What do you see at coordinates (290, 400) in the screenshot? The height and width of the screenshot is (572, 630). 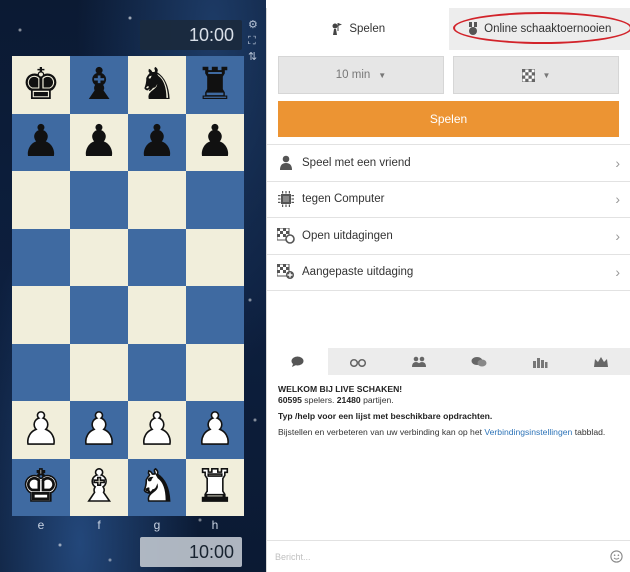 I see `players-count: 60595` at bounding box center [290, 400].